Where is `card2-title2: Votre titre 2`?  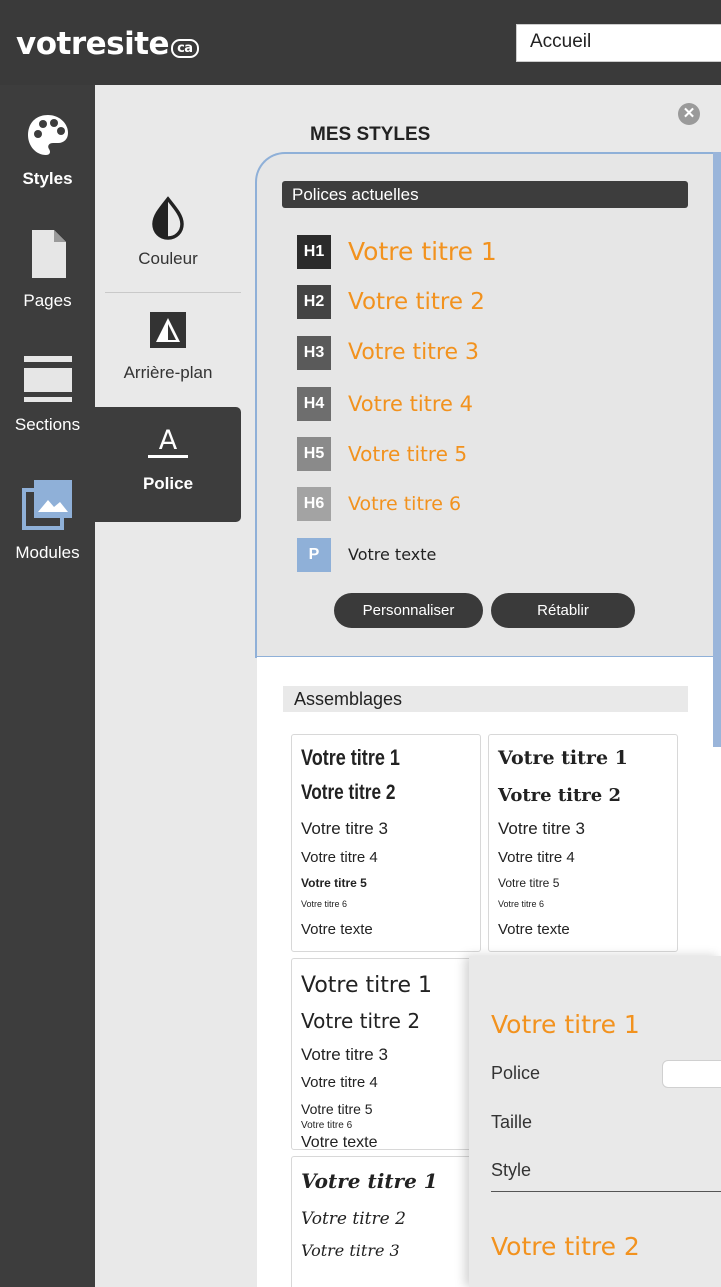
card2-title2: Votre titre 2 is located at coordinates (560, 795).